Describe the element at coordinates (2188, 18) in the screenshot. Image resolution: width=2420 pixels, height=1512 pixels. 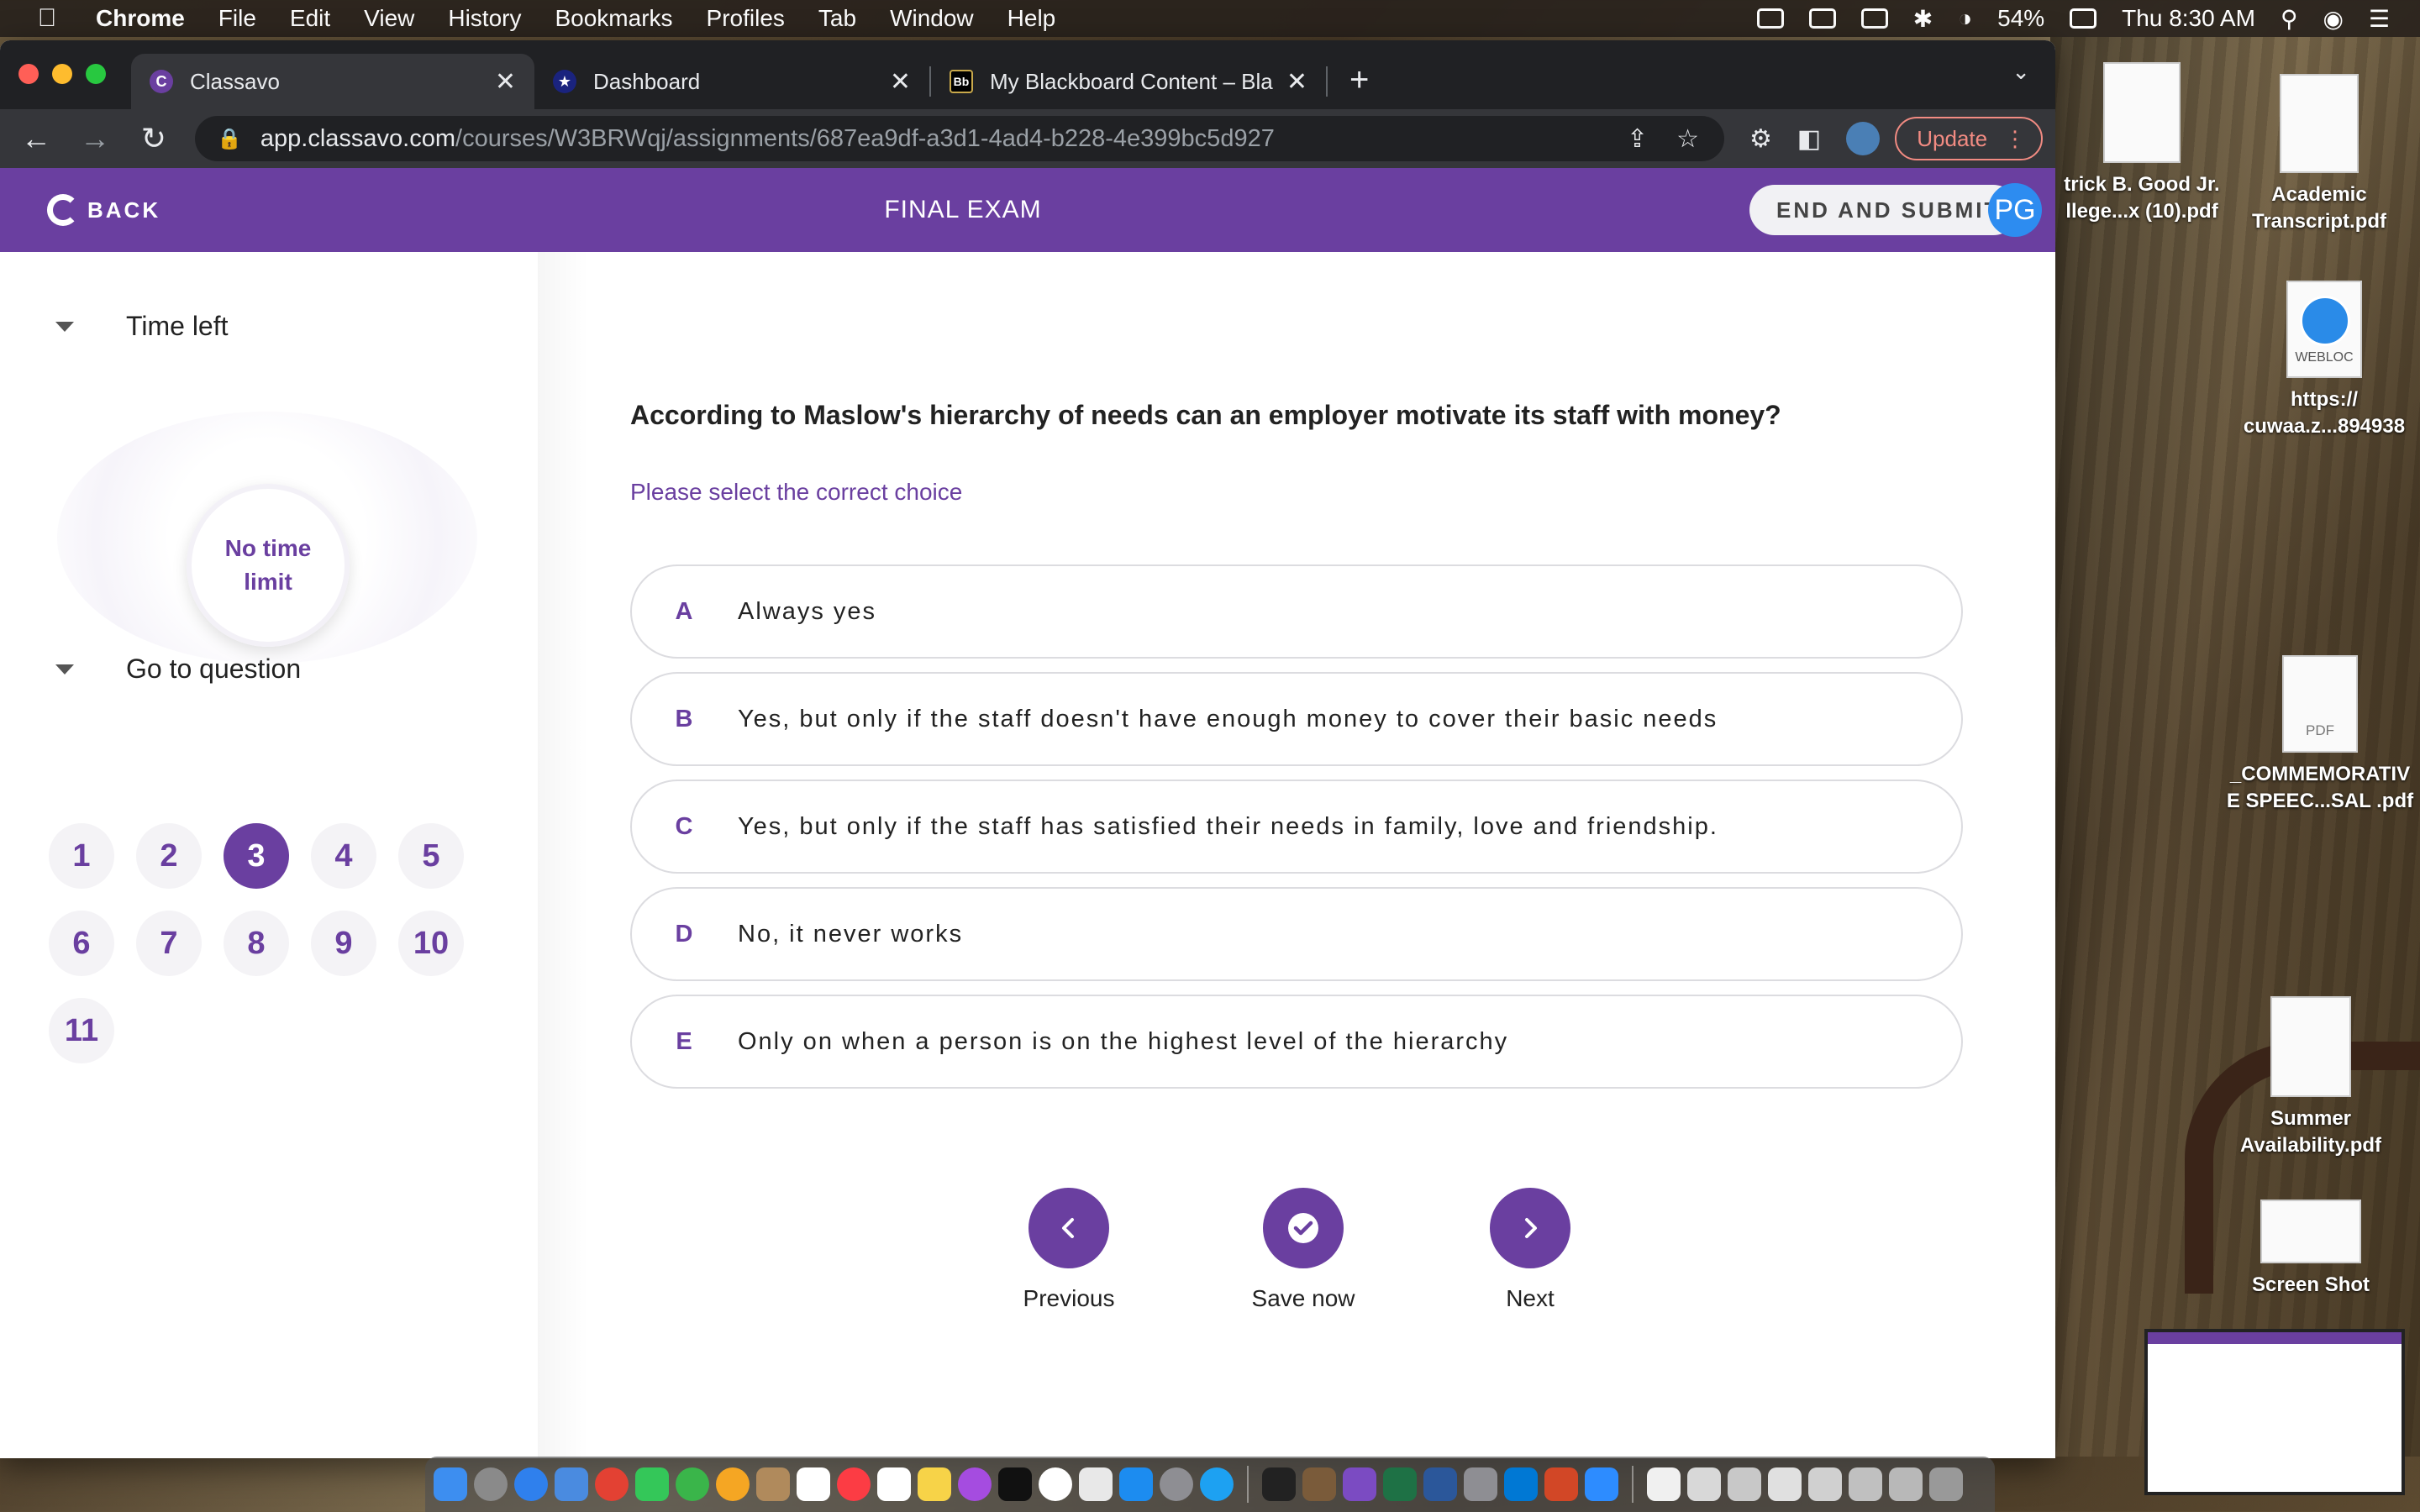
I see `menubar-clock: Thu 8:30 AM` at that location.